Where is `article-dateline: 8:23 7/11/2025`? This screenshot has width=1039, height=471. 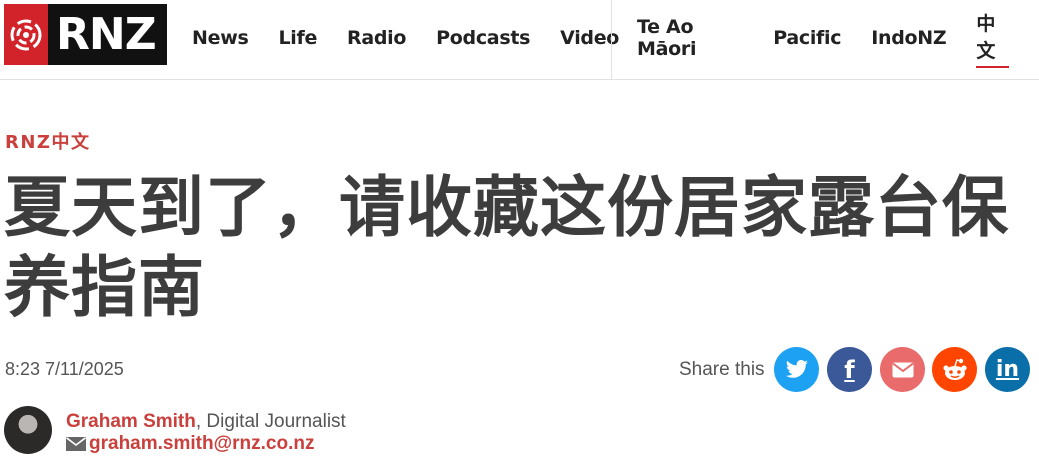 article-dateline: 8:23 7/11/2025 is located at coordinates (64, 369).